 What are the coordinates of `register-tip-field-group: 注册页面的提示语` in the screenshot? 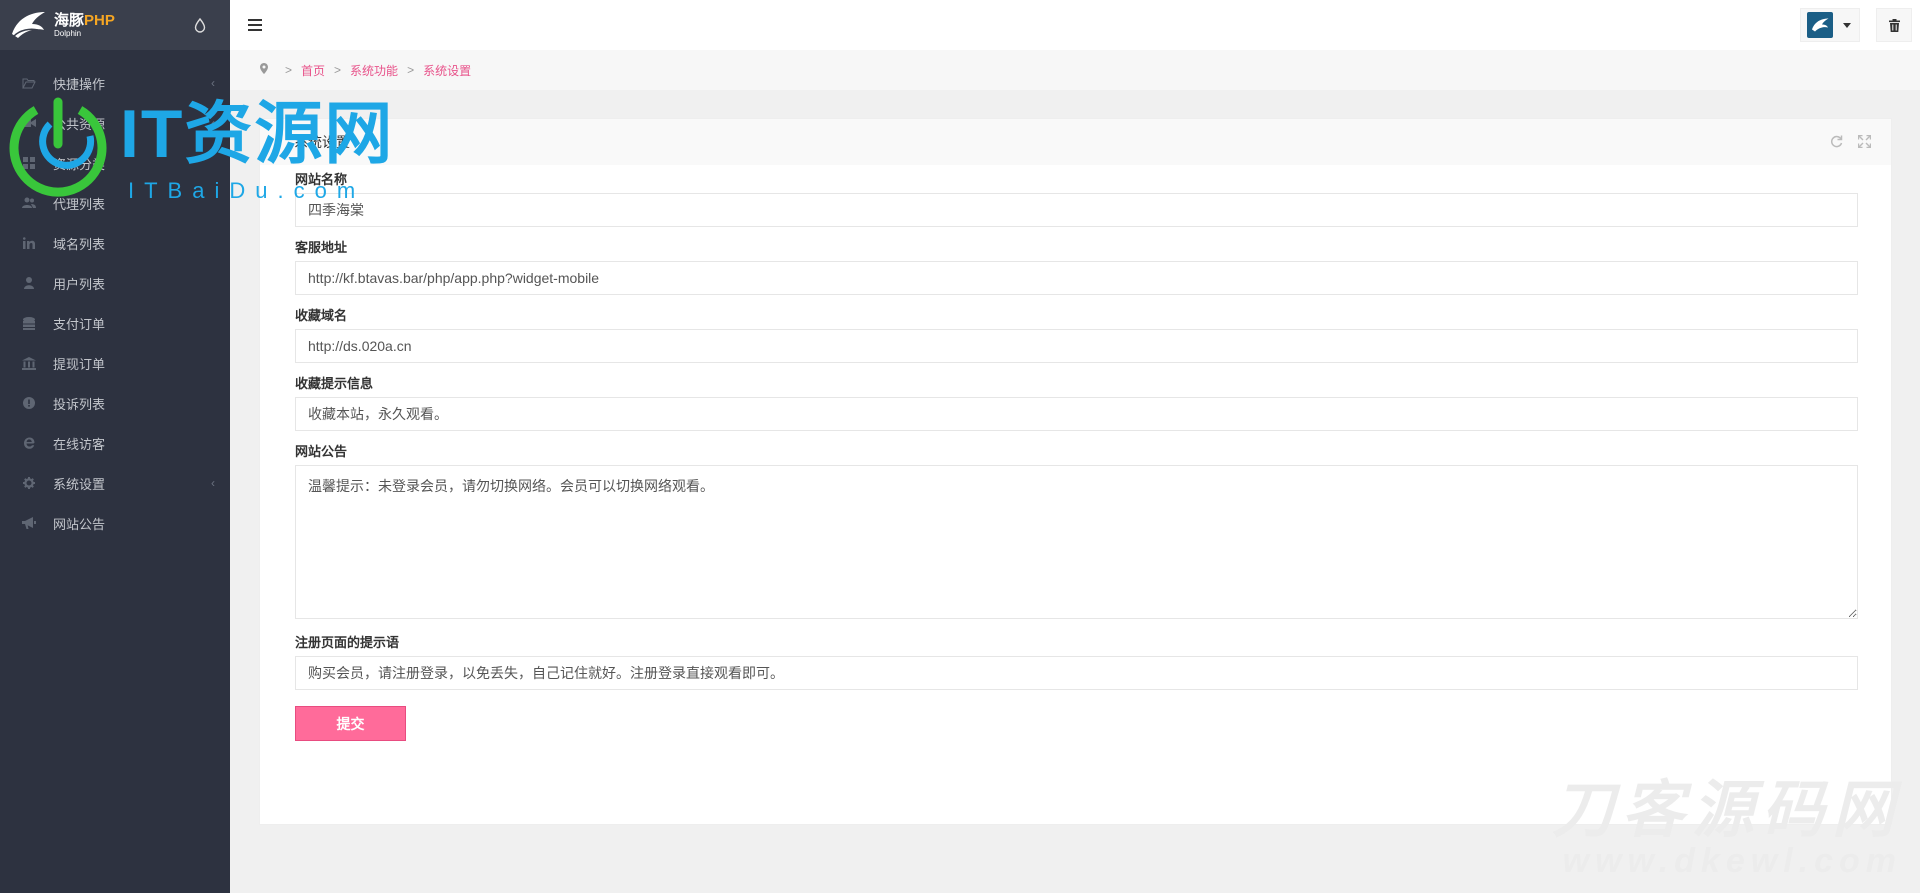 It's located at (1076, 663).